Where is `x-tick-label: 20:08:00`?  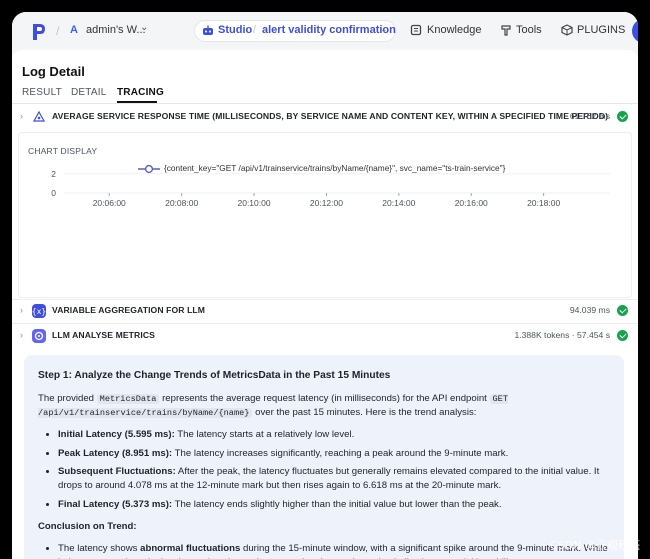 x-tick-label: 20:08:00 is located at coordinates (181, 203).